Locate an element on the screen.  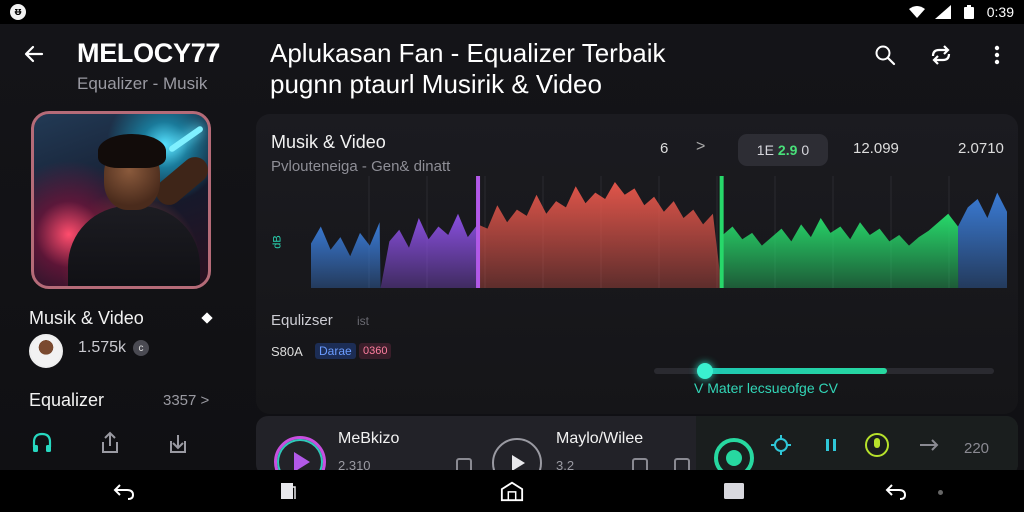
navigation-bar is located at coordinates (512, 491).